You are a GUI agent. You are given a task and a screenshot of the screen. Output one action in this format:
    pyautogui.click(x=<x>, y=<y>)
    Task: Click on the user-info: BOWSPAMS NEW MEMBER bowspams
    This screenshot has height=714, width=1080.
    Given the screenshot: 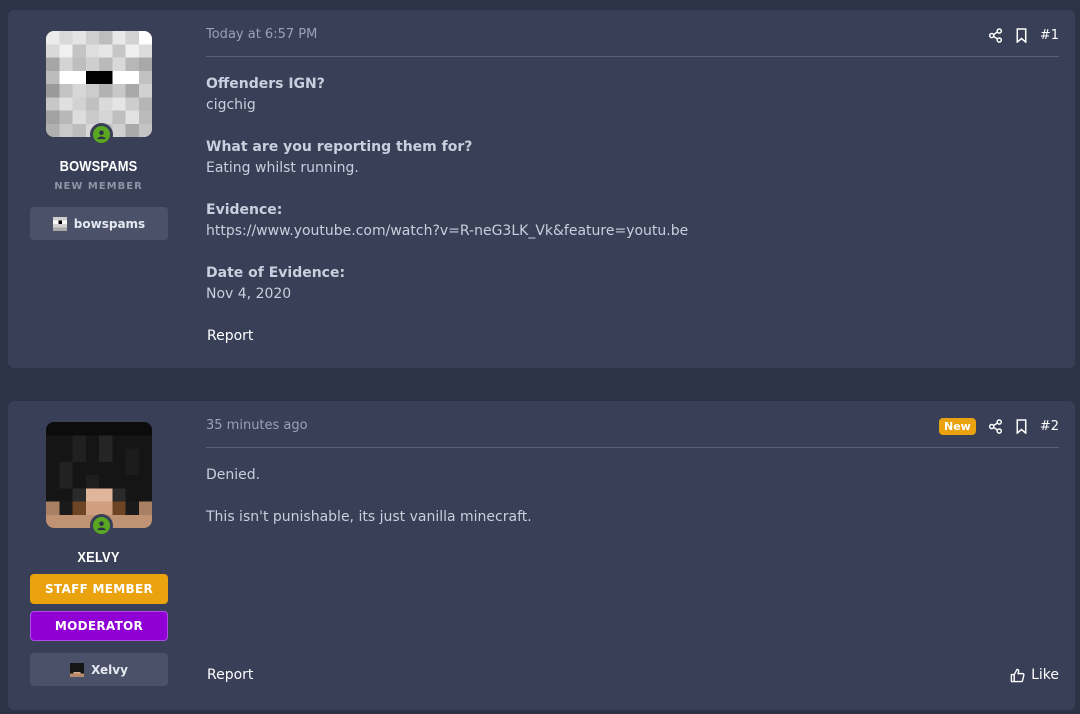 What is the action you would take?
    pyautogui.click(x=98, y=189)
    